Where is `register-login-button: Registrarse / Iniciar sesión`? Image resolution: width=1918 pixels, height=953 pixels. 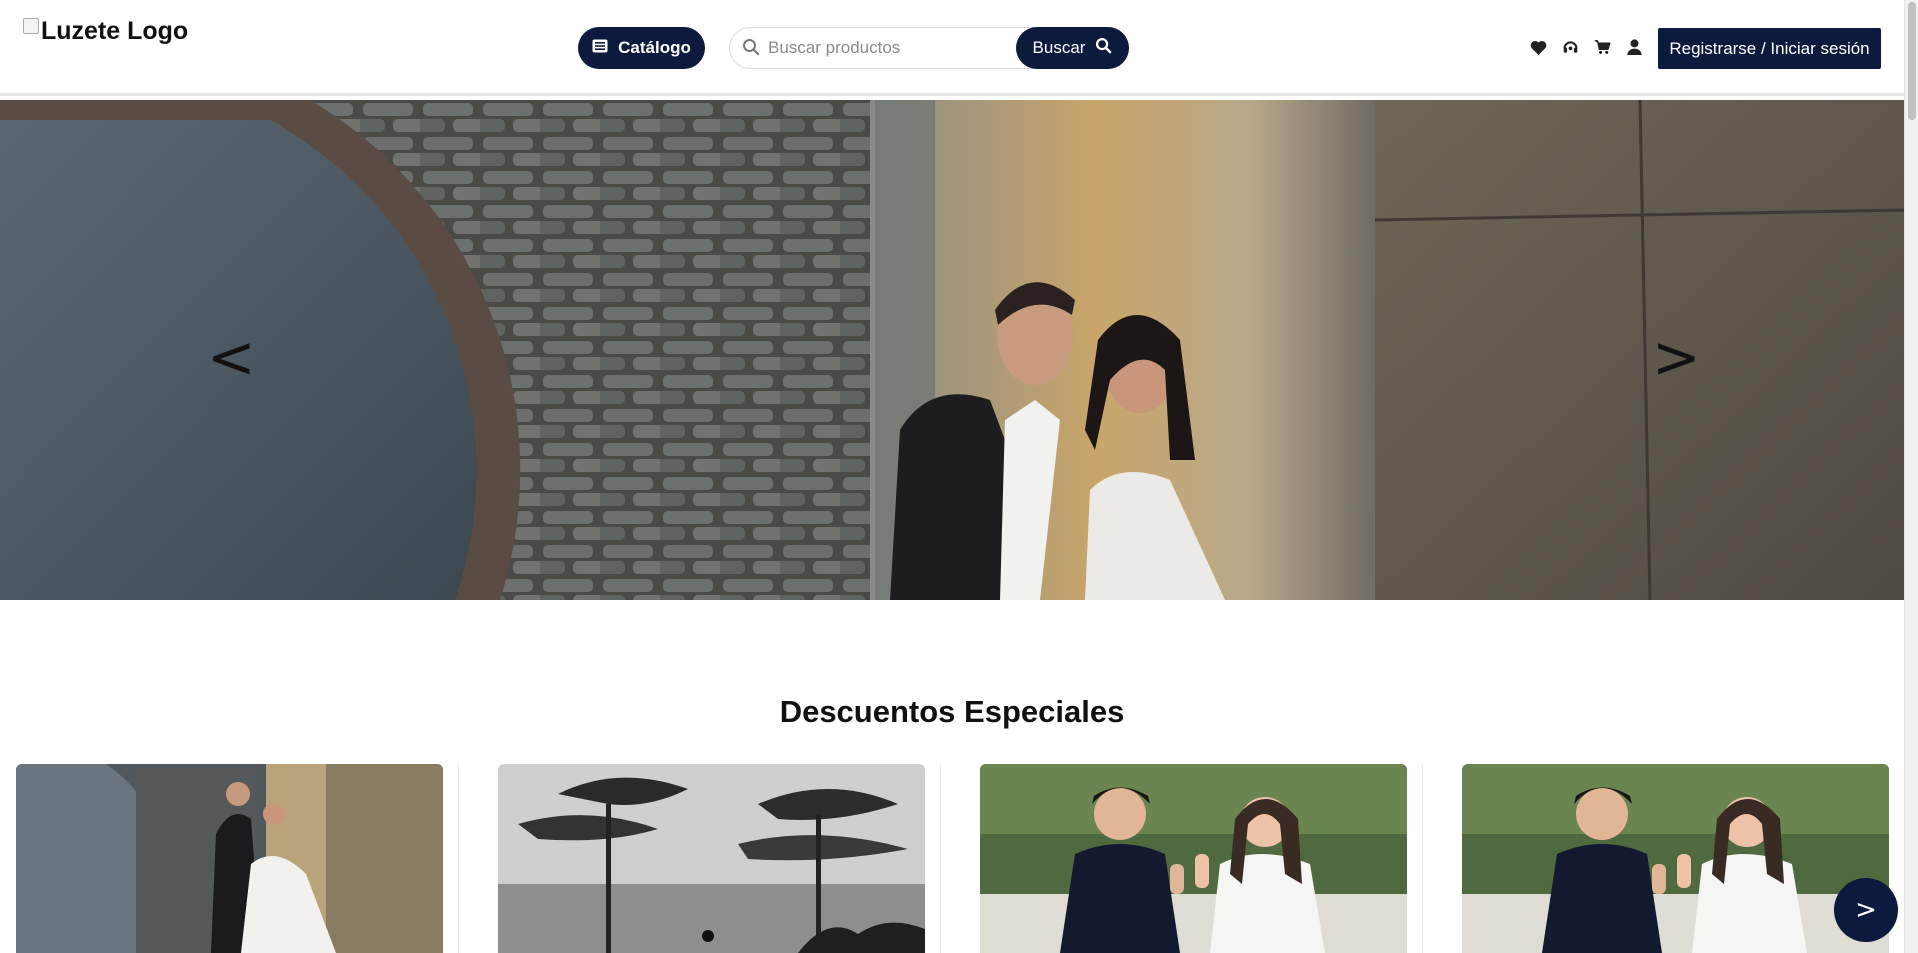 register-login-button: Registrarse / Iniciar sesión is located at coordinates (1769, 48).